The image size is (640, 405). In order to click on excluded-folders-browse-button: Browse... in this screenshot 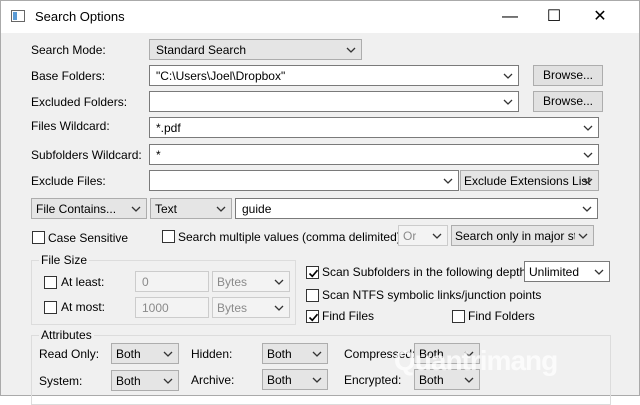, I will do `click(568, 101)`.